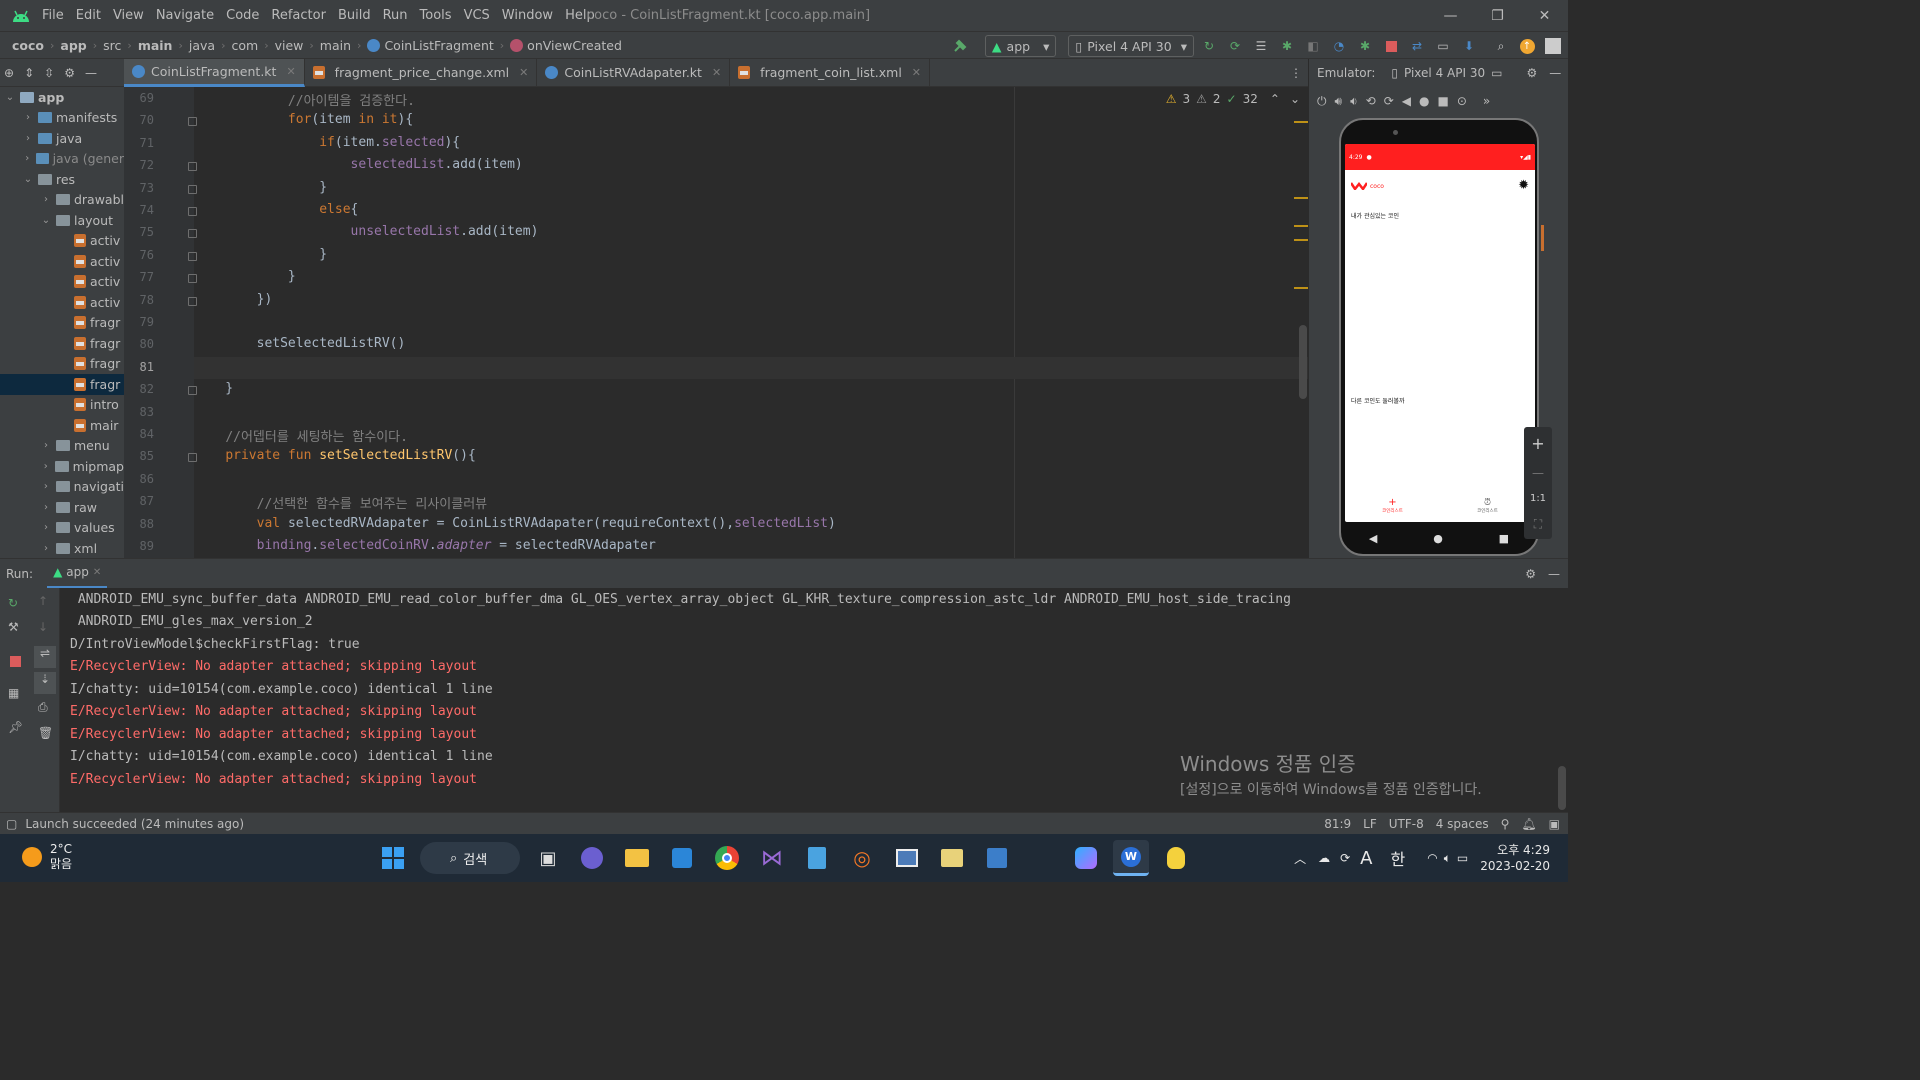 The image size is (1920, 1080). What do you see at coordinates (421, 72) in the screenshot?
I see `tab-fragment-price-change: fragment_price_change.xml ✕` at bounding box center [421, 72].